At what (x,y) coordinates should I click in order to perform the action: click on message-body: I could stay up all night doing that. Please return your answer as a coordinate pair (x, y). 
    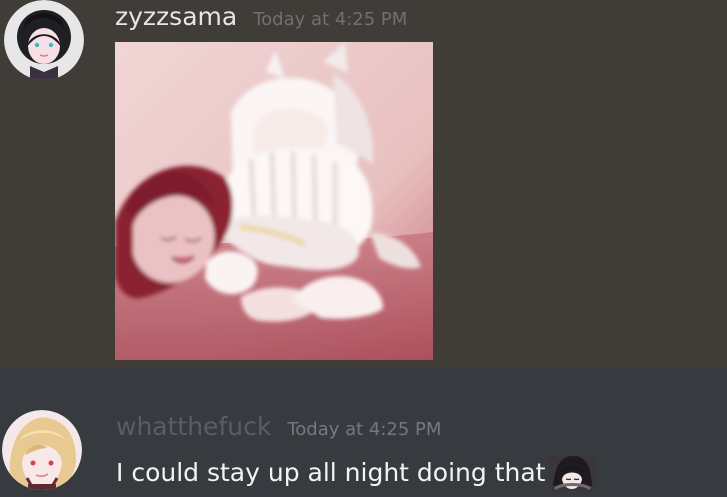
    Looking at the image, I should click on (331, 472).